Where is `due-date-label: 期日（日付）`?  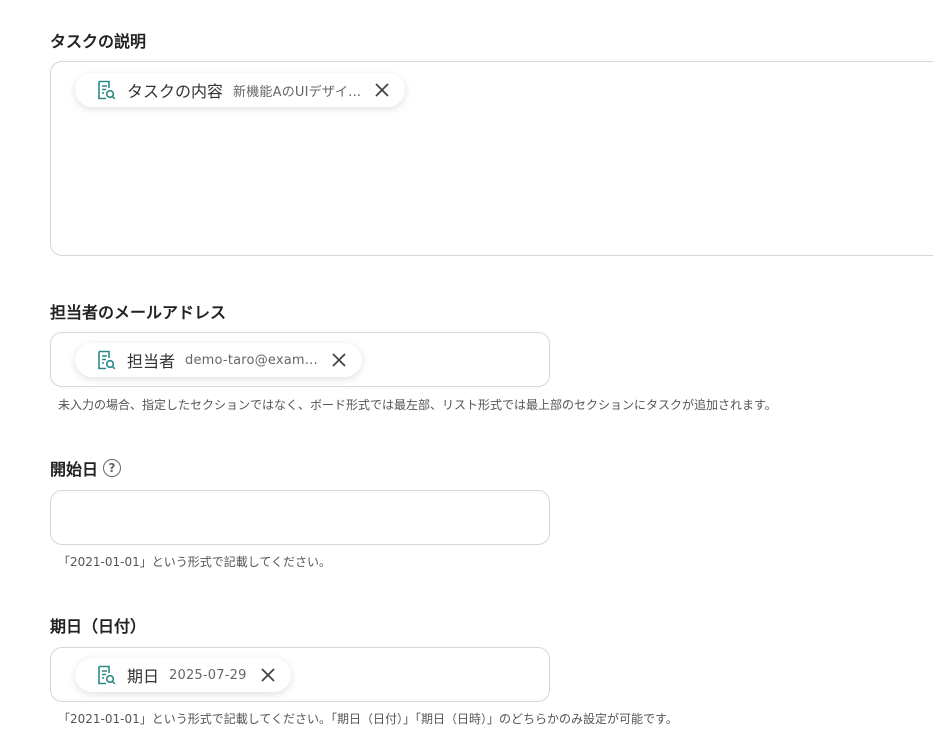
due-date-label: 期日（日付） is located at coordinates (98, 626).